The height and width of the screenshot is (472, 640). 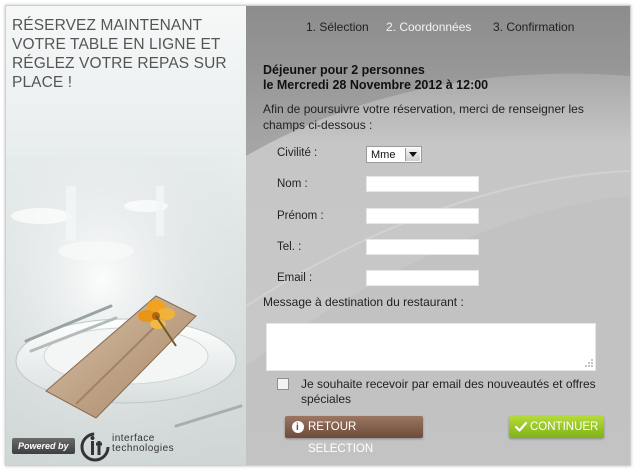 I want to click on civilite-value: Mme, so click(x=383, y=155).